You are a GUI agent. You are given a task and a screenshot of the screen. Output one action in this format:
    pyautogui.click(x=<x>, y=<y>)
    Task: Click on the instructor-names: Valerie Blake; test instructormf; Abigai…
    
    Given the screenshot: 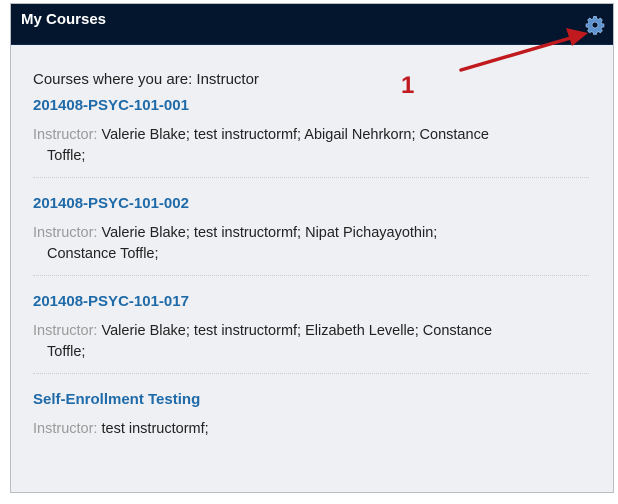 What is the action you would take?
    pyautogui.click(x=268, y=145)
    